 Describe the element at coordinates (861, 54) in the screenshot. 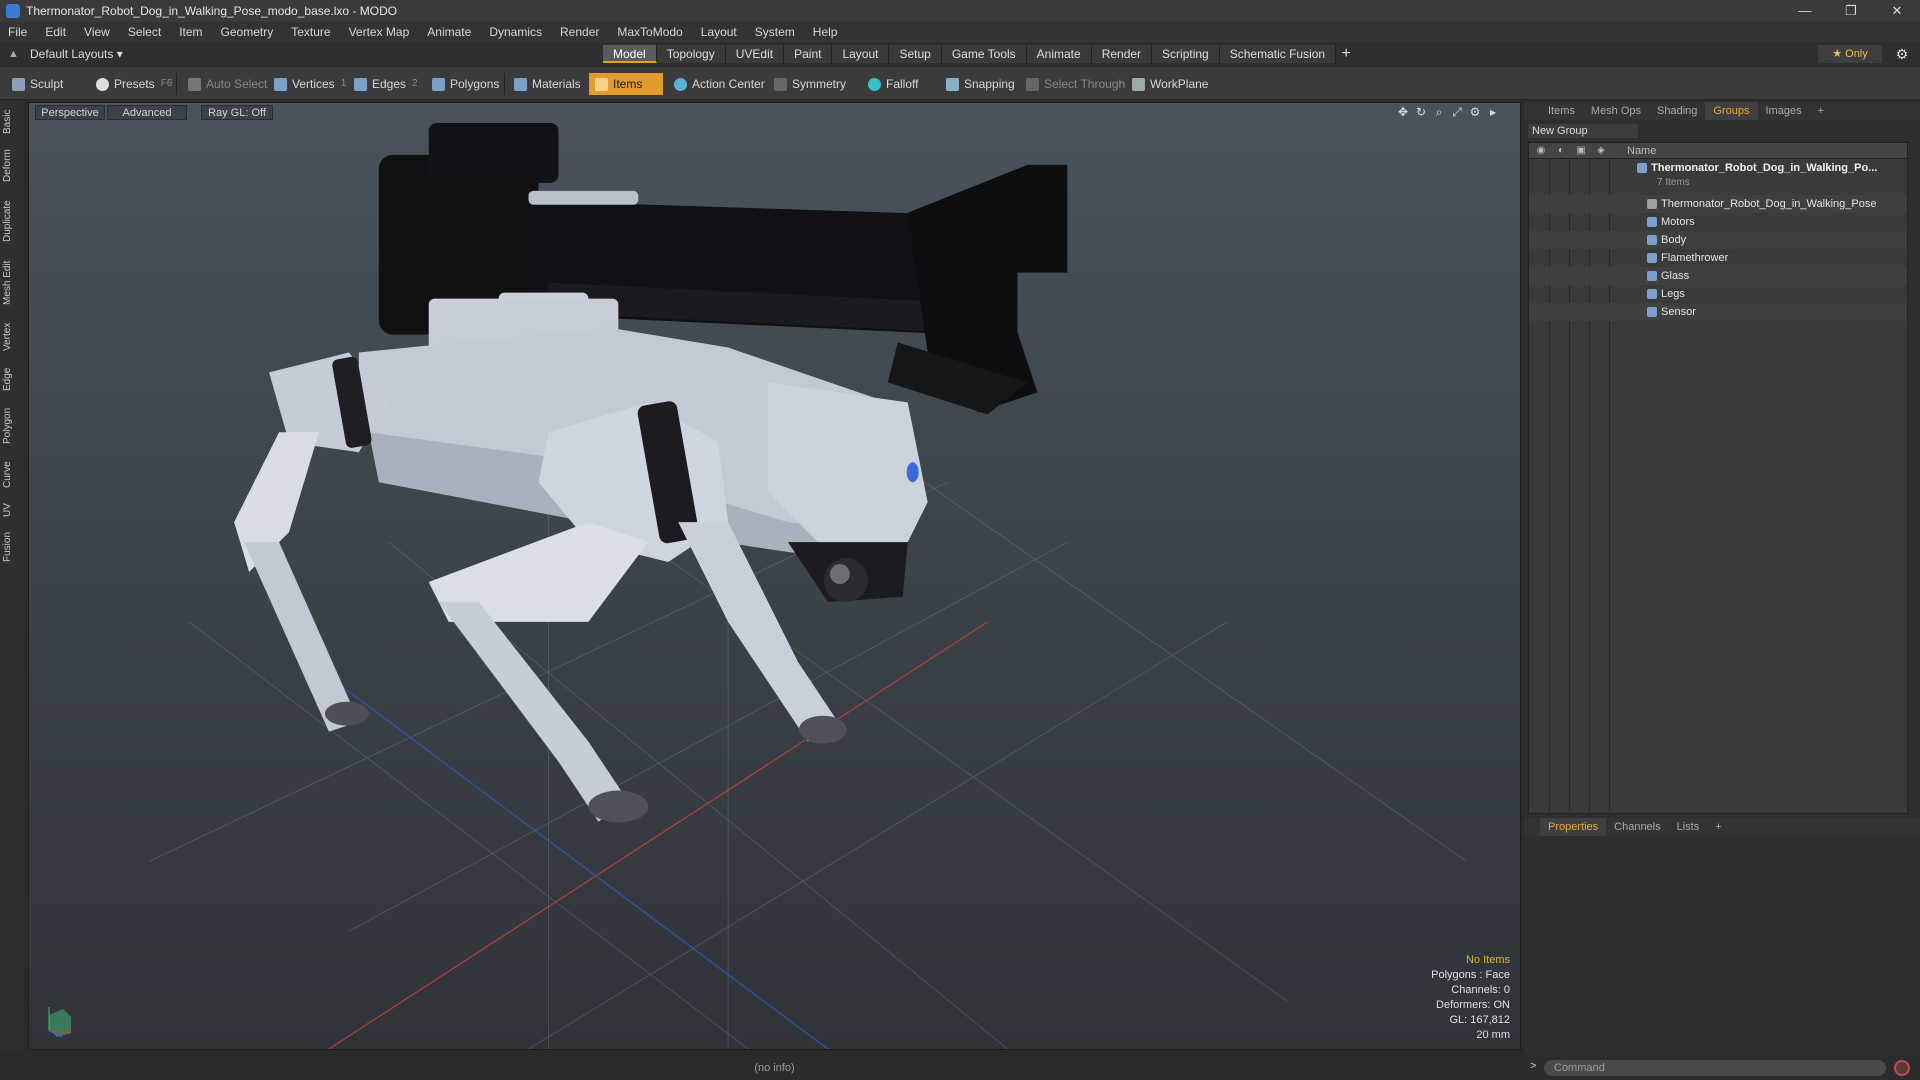

I see `tab-layout: Layout` at that location.